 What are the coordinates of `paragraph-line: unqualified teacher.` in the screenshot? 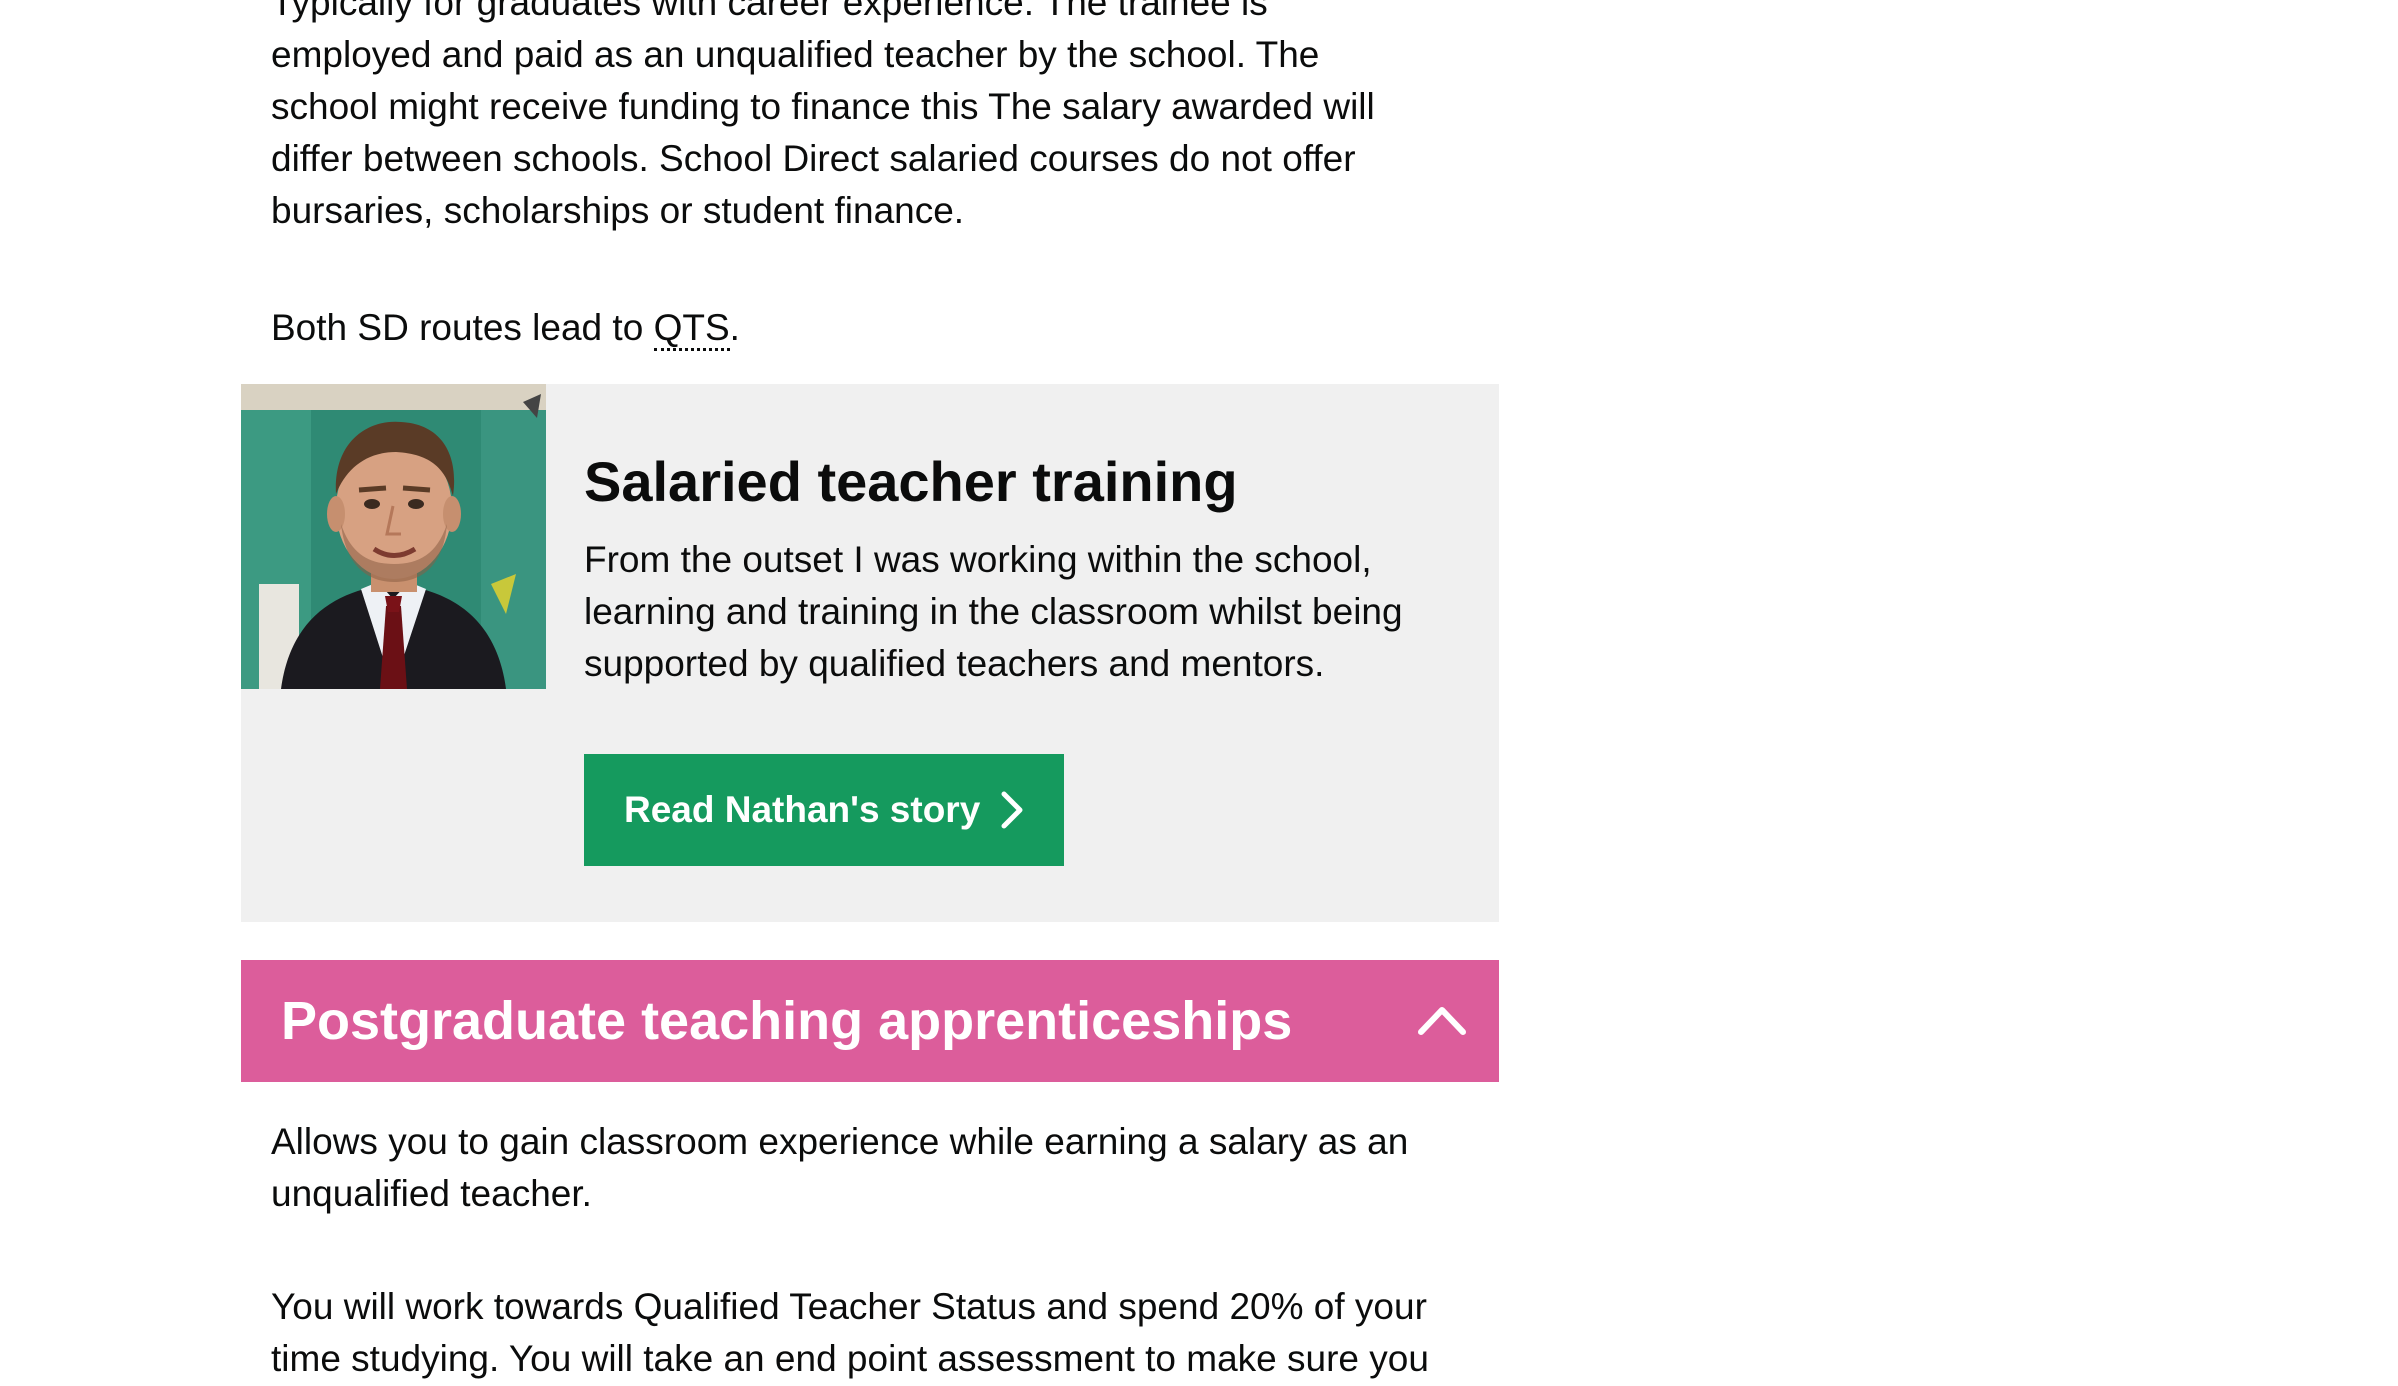 It's located at (431, 1193).